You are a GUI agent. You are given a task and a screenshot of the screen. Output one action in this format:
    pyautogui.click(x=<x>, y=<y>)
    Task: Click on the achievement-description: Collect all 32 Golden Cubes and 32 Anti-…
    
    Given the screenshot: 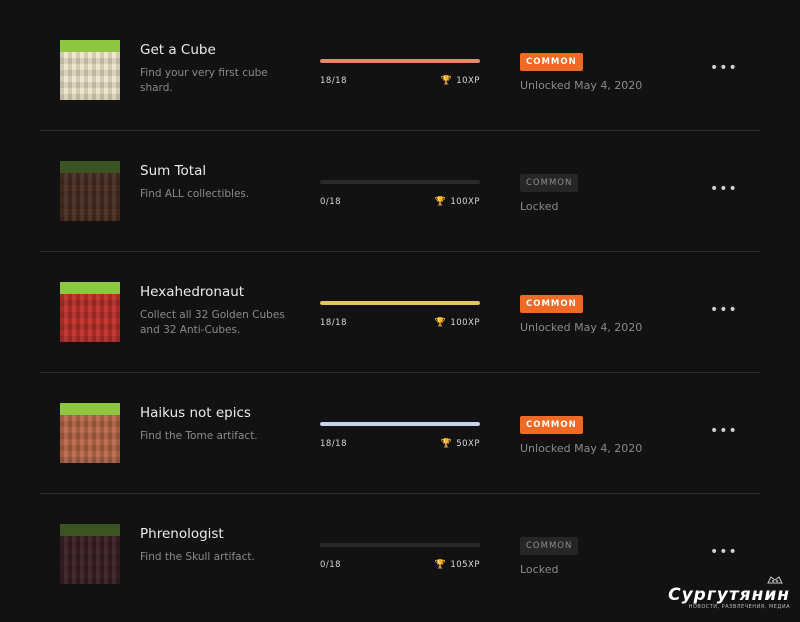 What is the action you would take?
    pyautogui.click(x=212, y=322)
    